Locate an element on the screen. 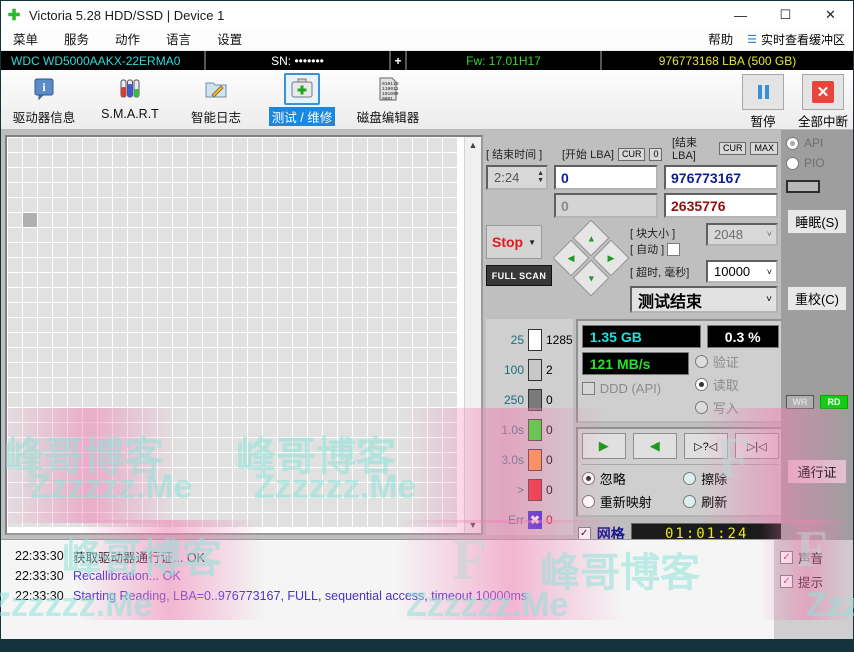 The image size is (854, 652). timeout-select: 10000 ˅ is located at coordinates (742, 271).